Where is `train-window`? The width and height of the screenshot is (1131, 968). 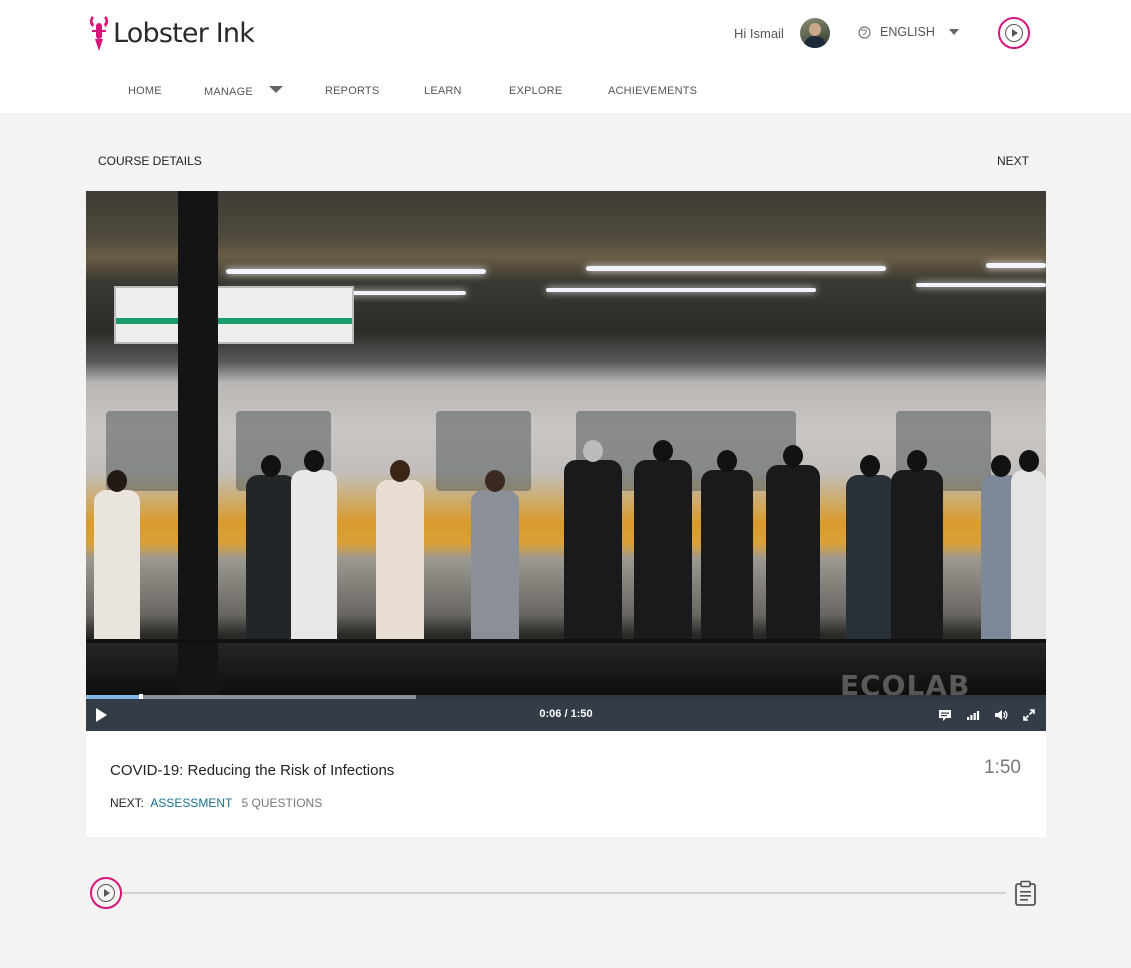
train-window is located at coordinates (483, 451).